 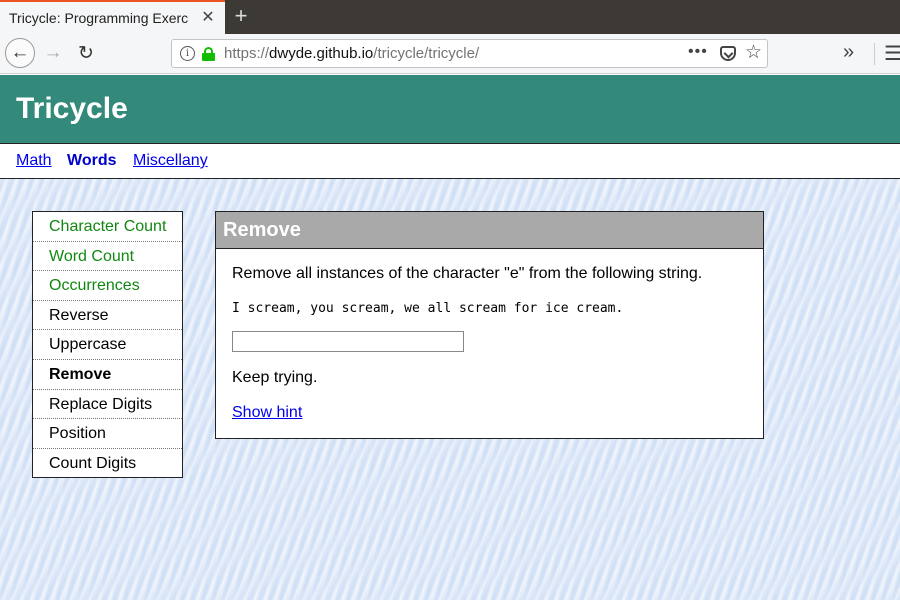 I want to click on overflow-chevron-icon: », so click(x=848, y=52).